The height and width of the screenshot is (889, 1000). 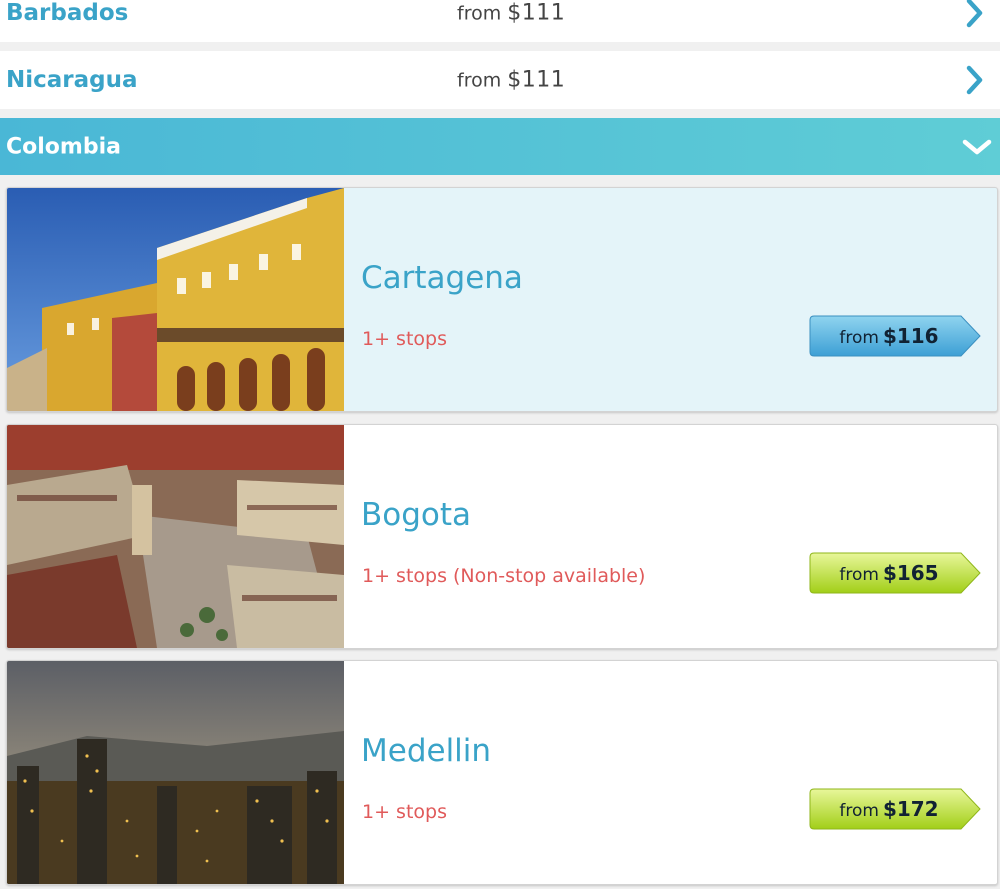 I want to click on price-amount: $172, so click(x=910, y=809).